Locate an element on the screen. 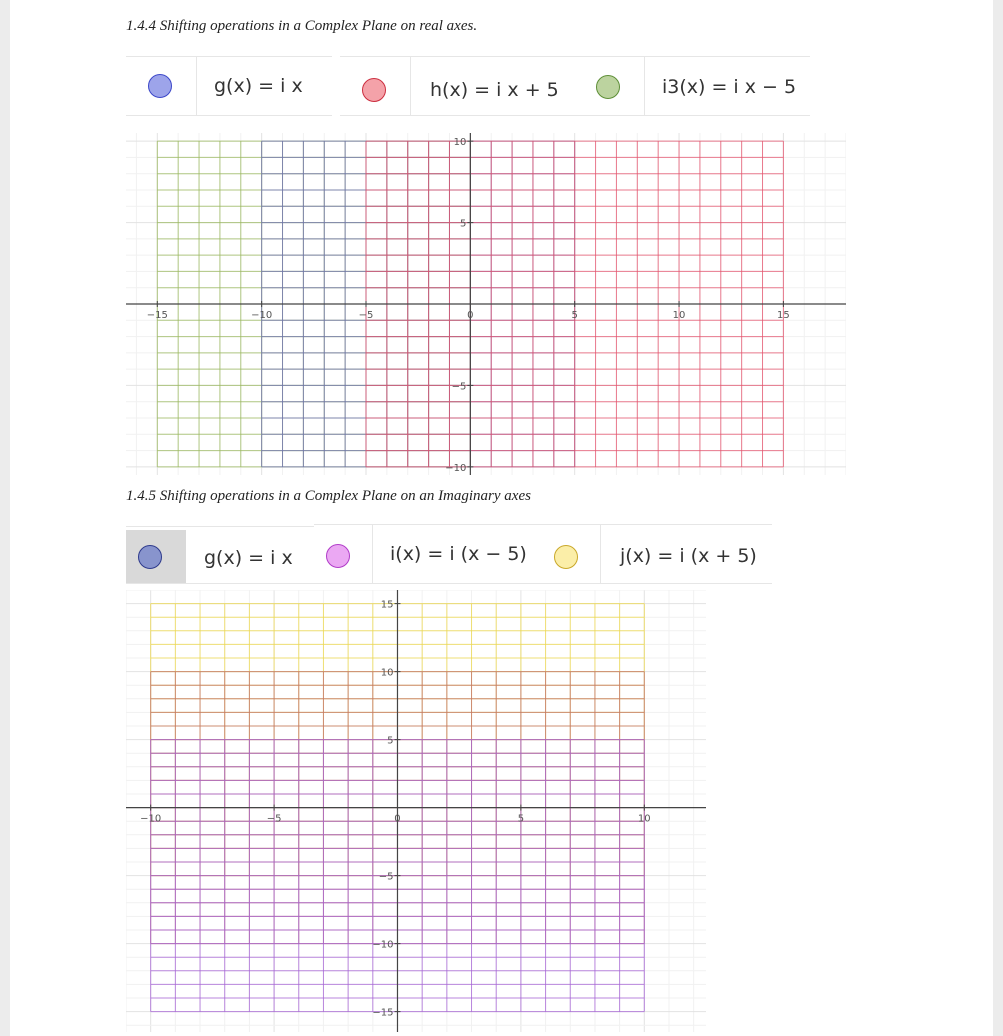 The width and height of the screenshot is (1003, 1036). function-item-i3: i3(x) = i x − 5 is located at coordinates (694, 86).